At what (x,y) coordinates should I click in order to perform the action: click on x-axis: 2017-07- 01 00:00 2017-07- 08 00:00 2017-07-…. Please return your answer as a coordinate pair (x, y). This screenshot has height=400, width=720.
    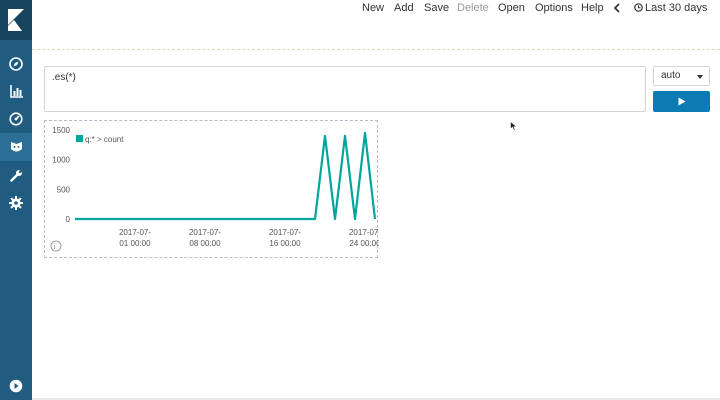
    Looking at the image, I should click on (249, 238).